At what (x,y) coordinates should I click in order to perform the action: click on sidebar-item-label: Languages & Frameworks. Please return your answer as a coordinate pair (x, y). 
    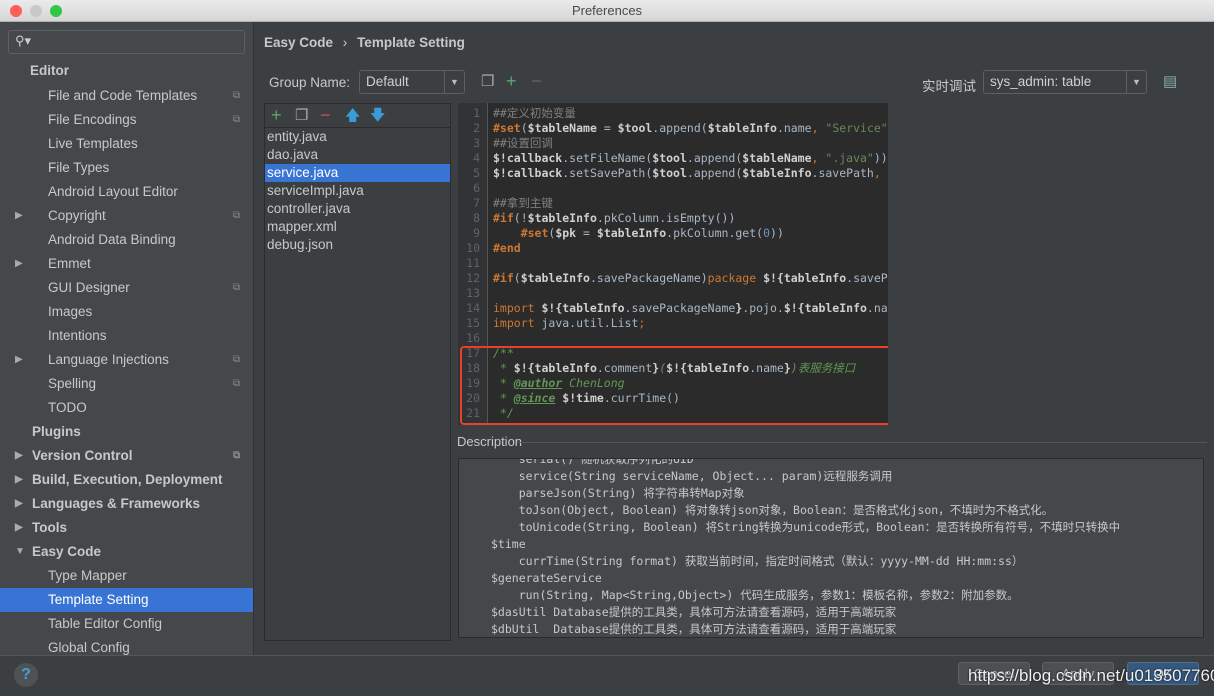
    Looking at the image, I should click on (116, 503).